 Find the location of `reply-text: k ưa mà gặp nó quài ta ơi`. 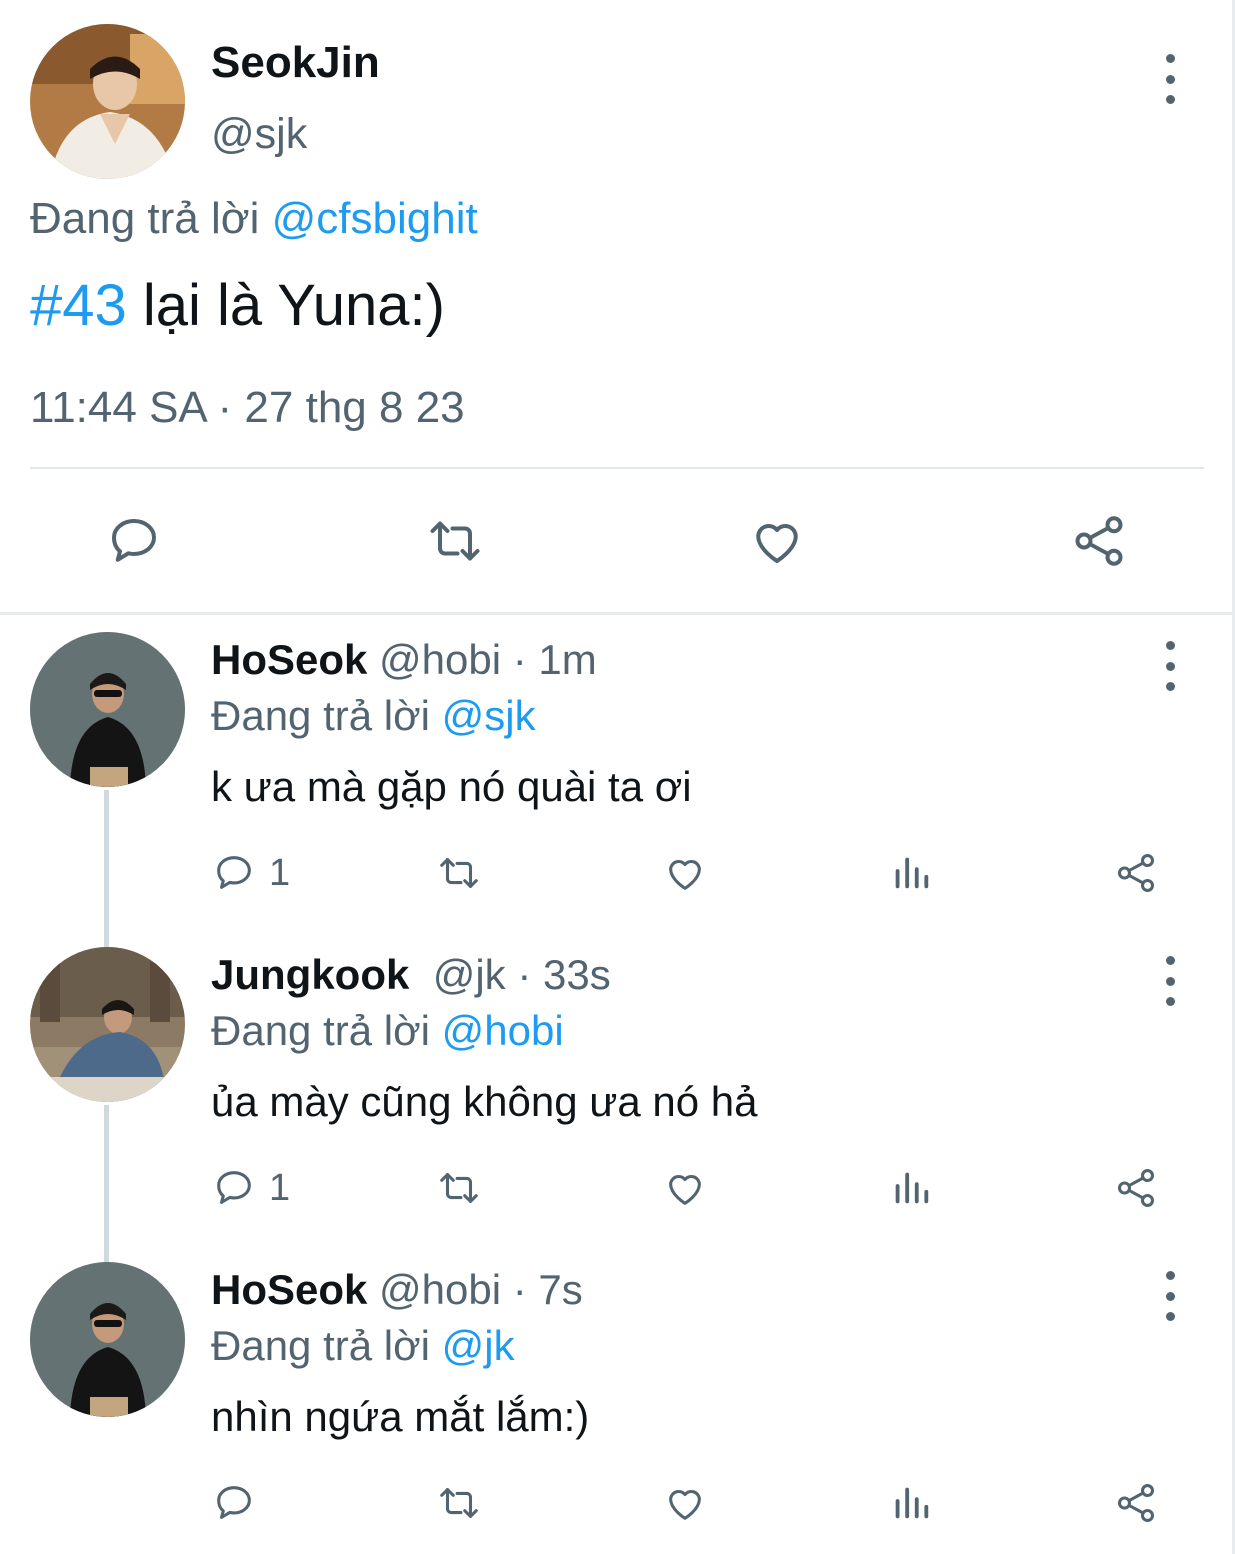

reply-text: k ưa mà gặp nó quài ta ơi is located at coordinates (451, 786).